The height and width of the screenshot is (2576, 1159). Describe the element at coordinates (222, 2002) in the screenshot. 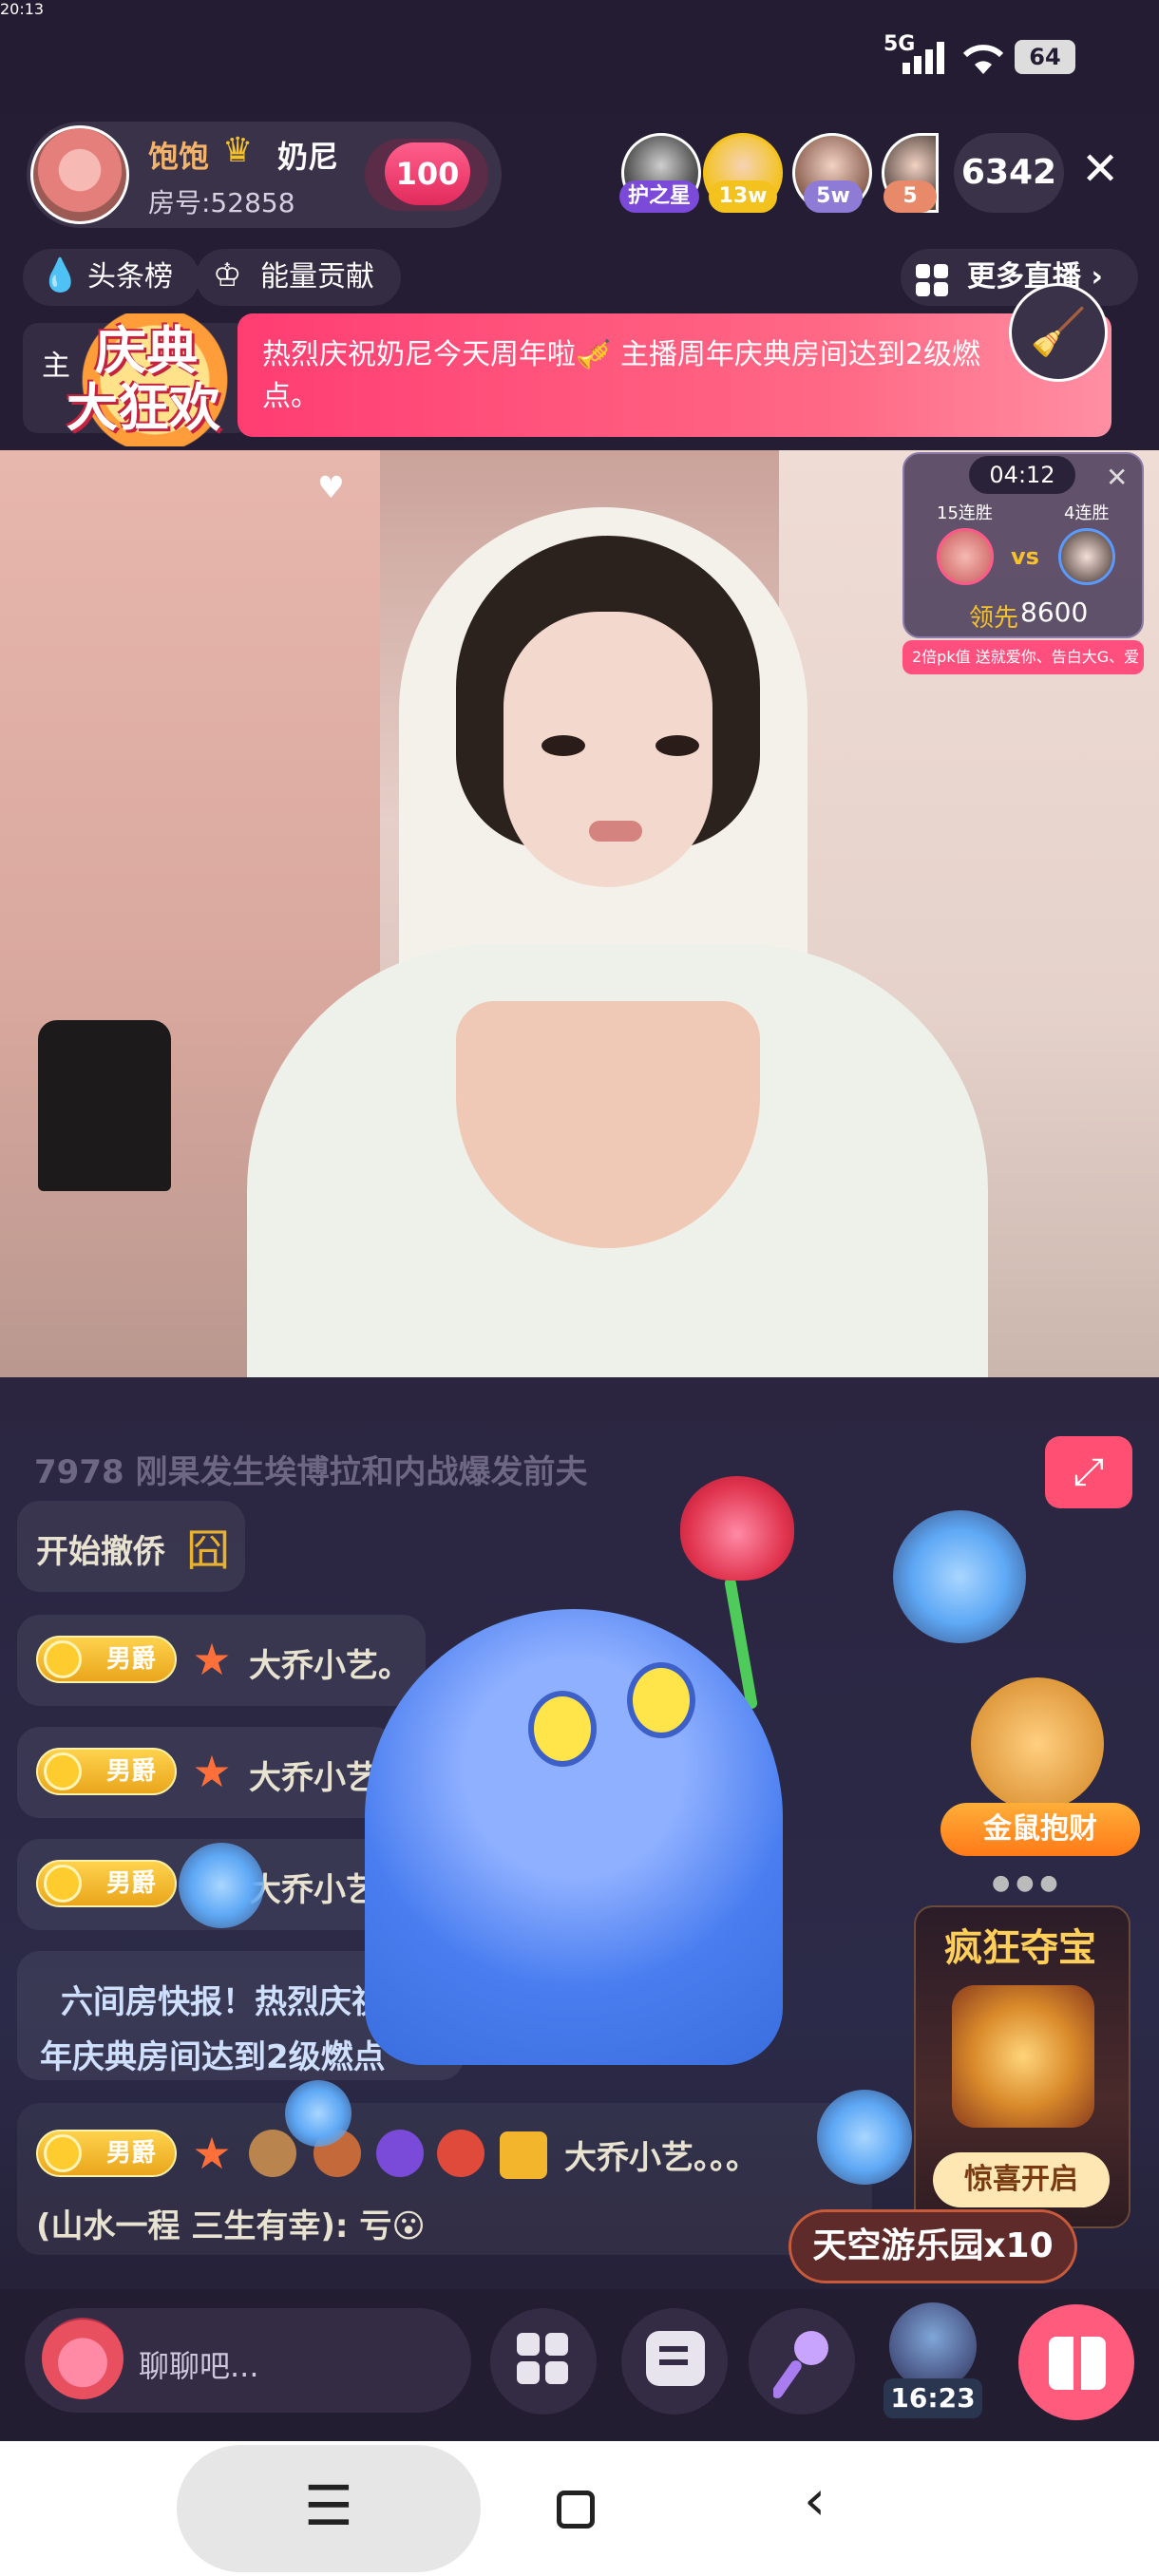

I see `room-news-line1: 六间房快报！热烈庆祝` at that location.